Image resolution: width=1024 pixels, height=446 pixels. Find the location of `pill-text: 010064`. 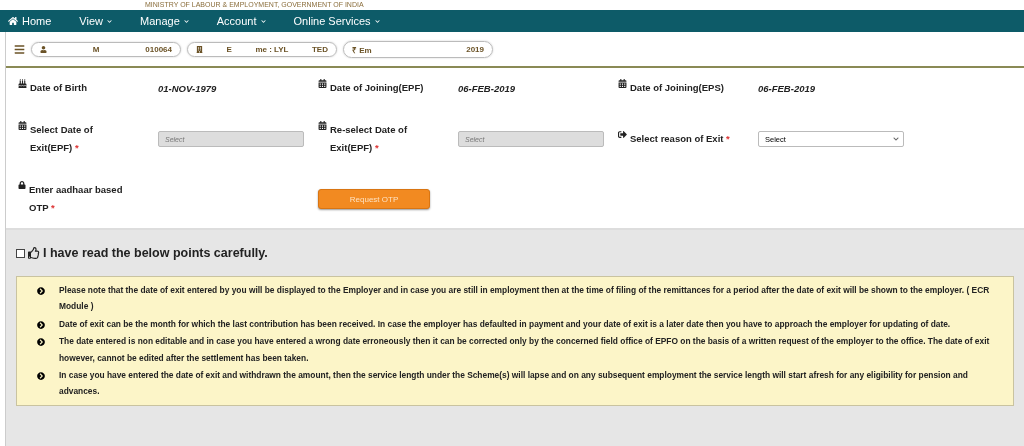

pill-text: 010064 is located at coordinates (158, 49).